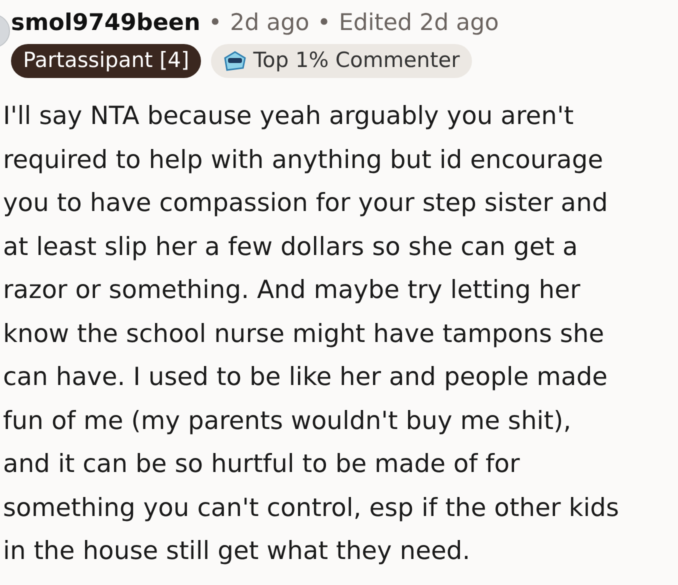  What do you see at coordinates (106, 61) in the screenshot?
I see `user-flair: Partassipant [4]` at bounding box center [106, 61].